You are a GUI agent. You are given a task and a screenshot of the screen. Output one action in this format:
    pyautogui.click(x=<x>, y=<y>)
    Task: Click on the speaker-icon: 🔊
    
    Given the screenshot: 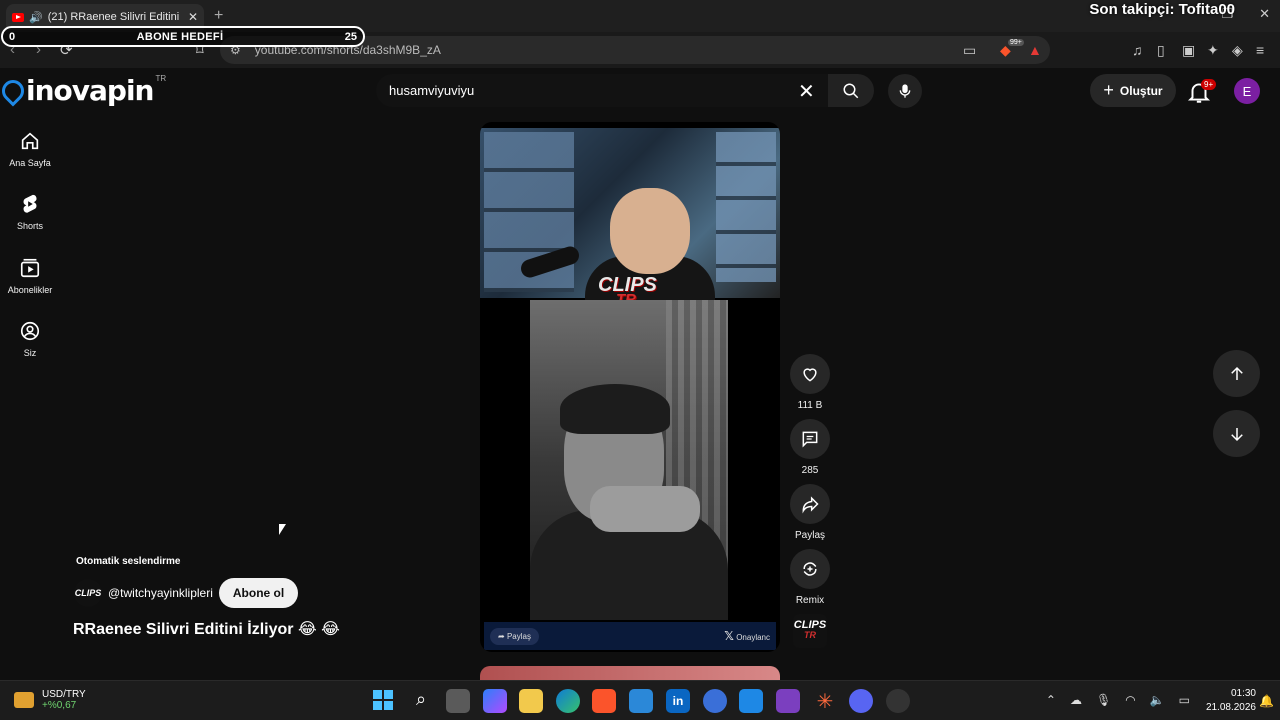 What is the action you would take?
    pyautogui.click(x=36, y=17)
    